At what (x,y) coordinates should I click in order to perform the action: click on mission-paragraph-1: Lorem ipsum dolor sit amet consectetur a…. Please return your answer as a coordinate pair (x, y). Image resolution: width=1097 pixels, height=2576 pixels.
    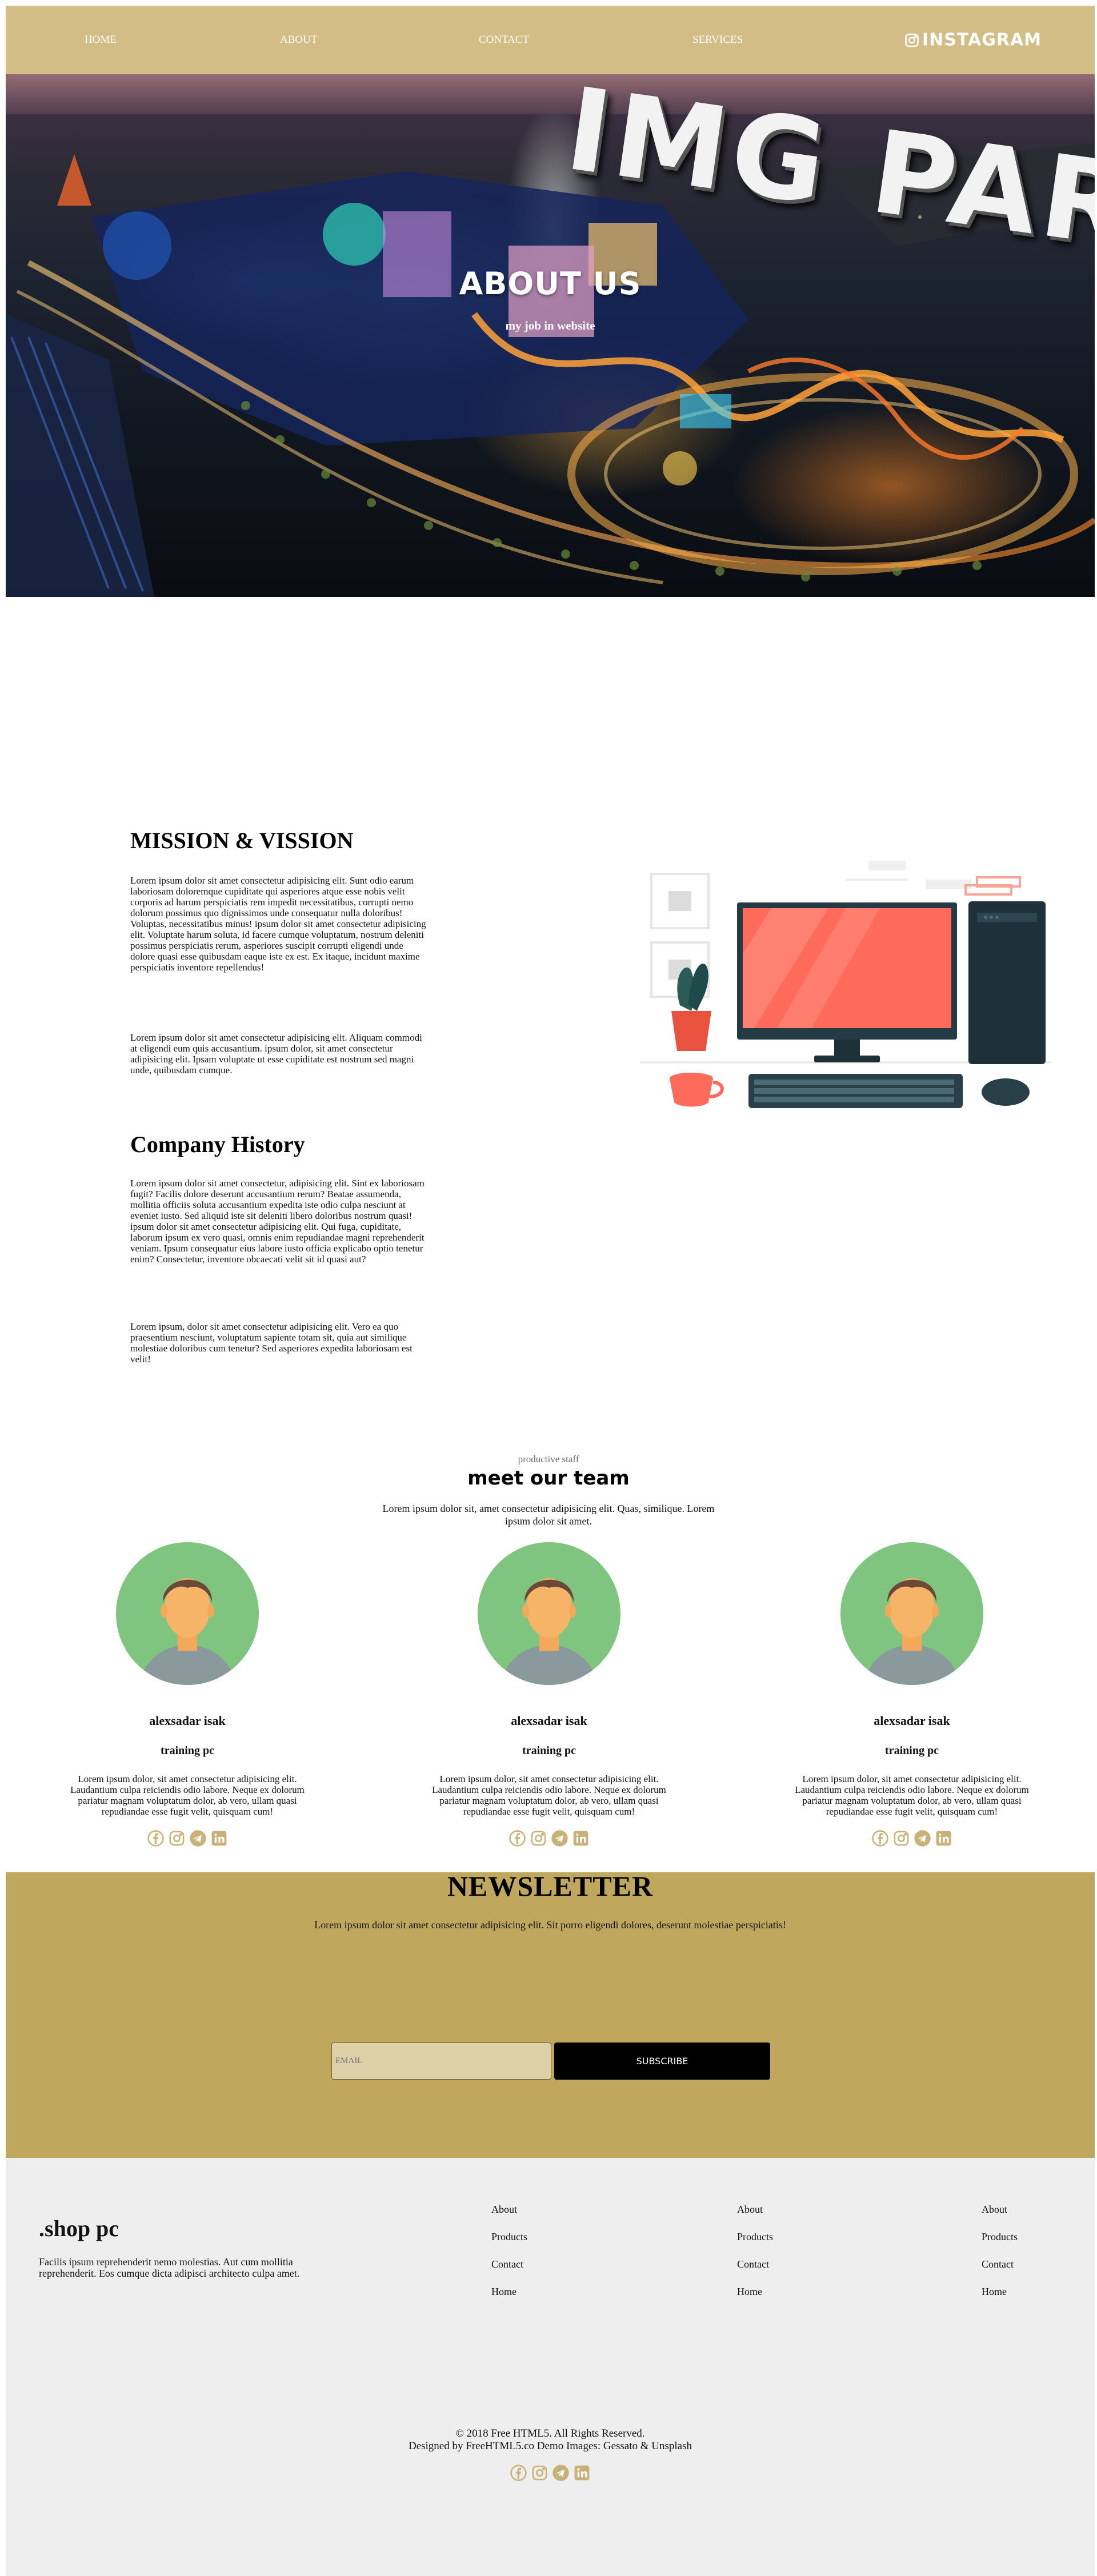
    Looking at the image, I should click on (278, 924).